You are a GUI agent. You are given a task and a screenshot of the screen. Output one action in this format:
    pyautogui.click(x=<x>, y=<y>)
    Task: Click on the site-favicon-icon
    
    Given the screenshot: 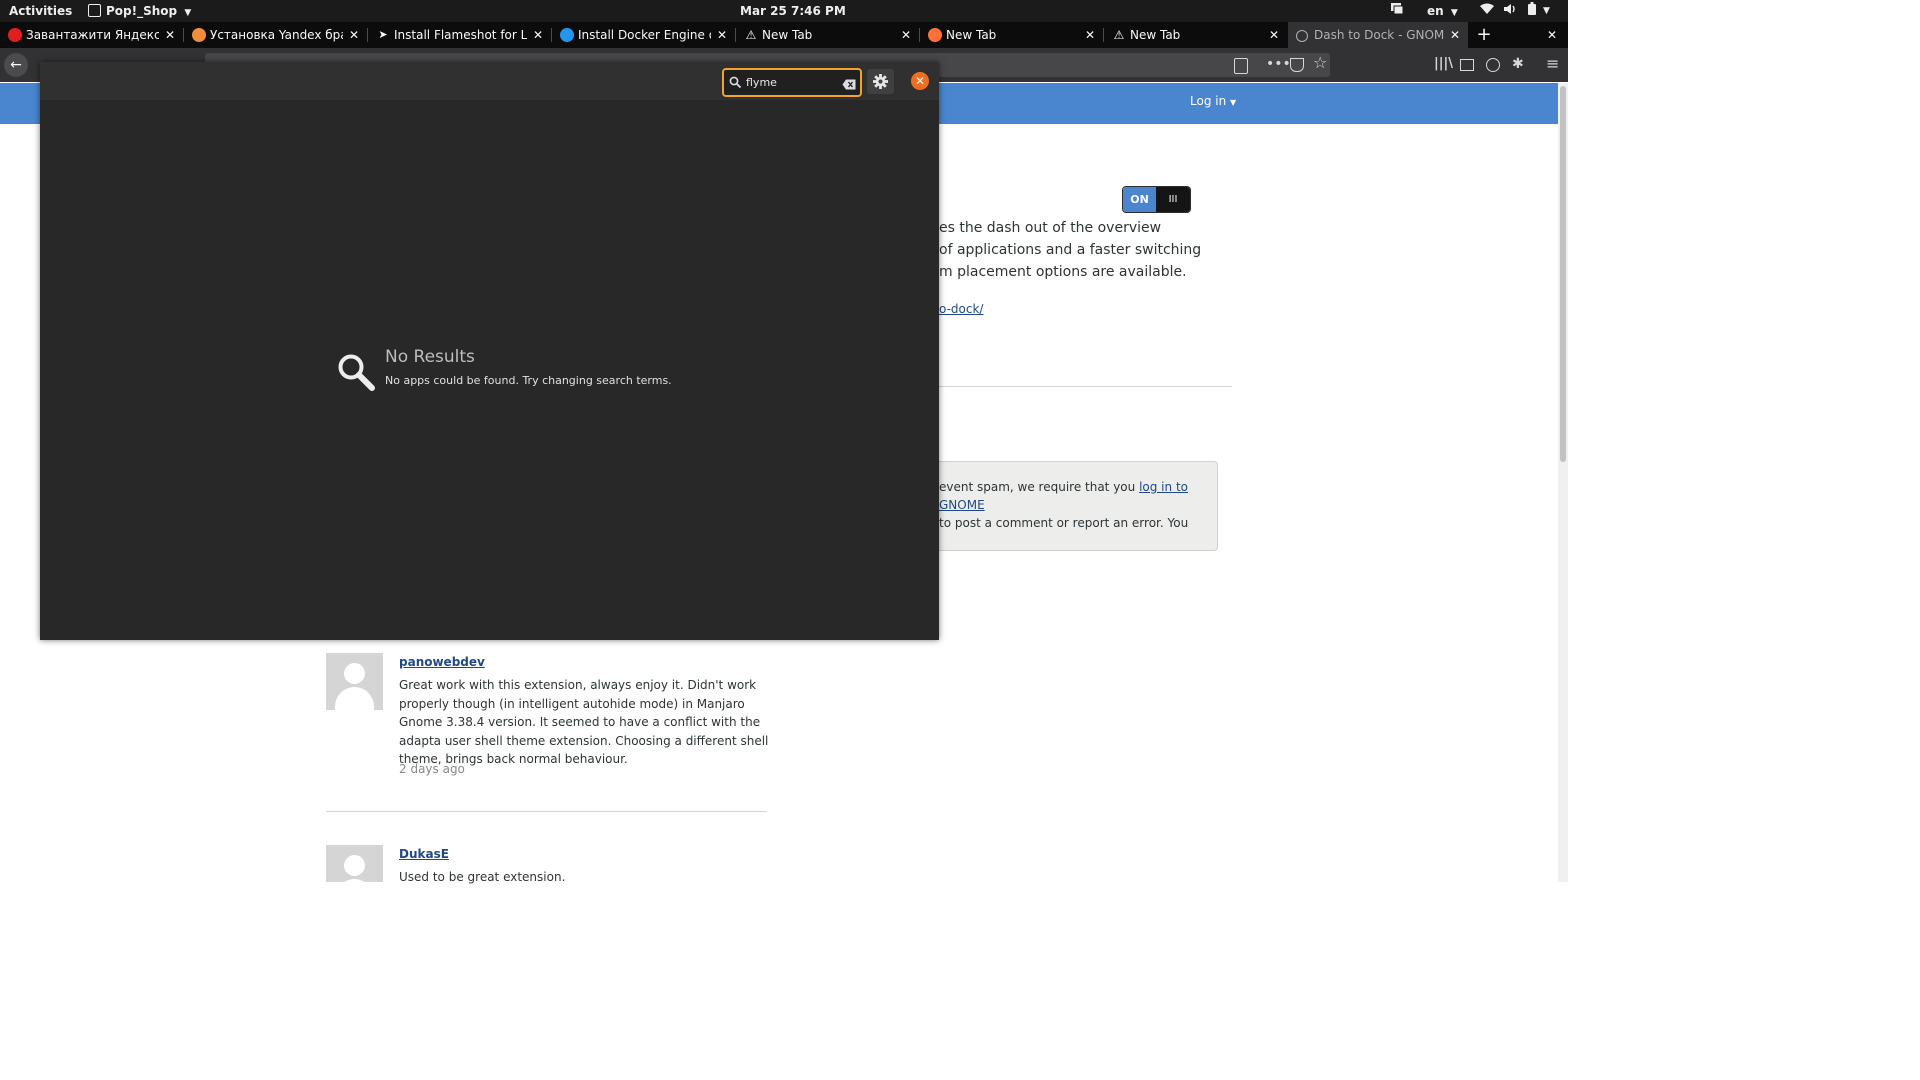 What is the action you would take?
    pyautogui.click(x=199, y=35)
    